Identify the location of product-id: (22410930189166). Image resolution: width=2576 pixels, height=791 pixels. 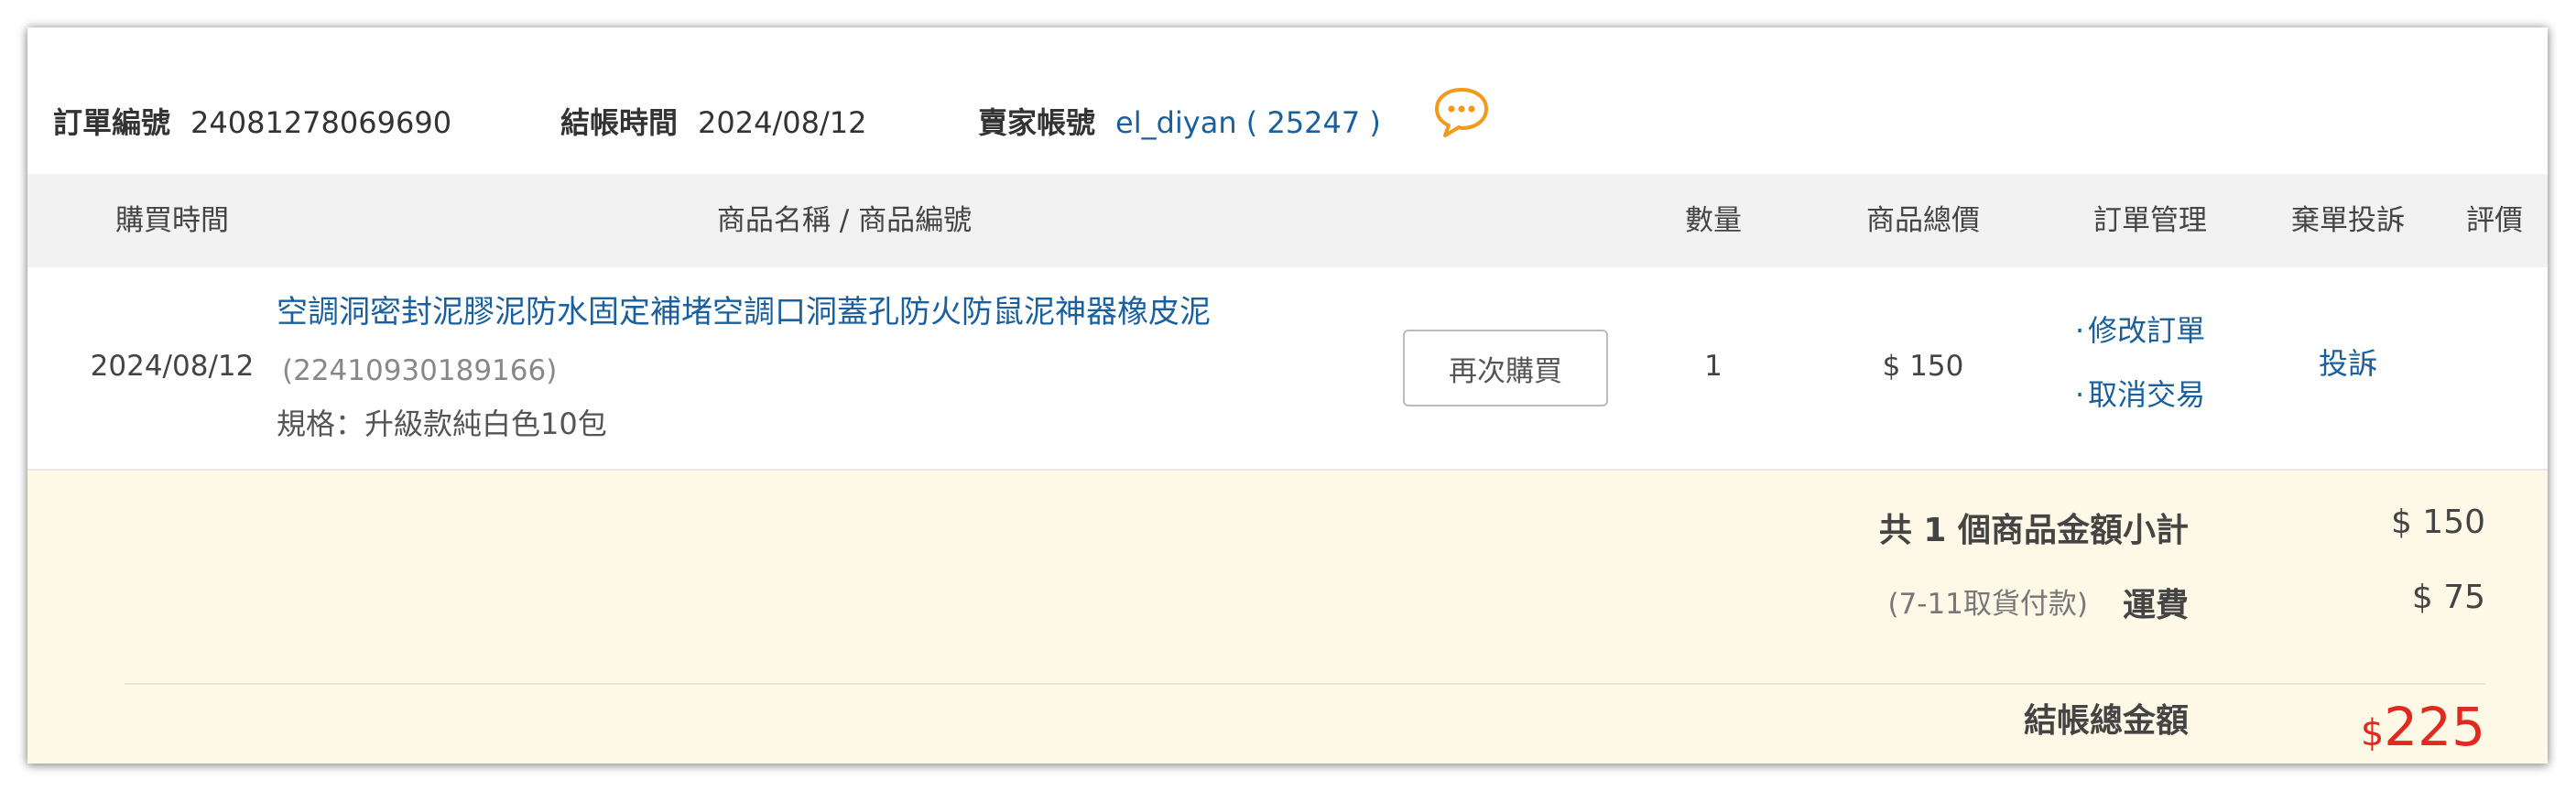
(420, 370).